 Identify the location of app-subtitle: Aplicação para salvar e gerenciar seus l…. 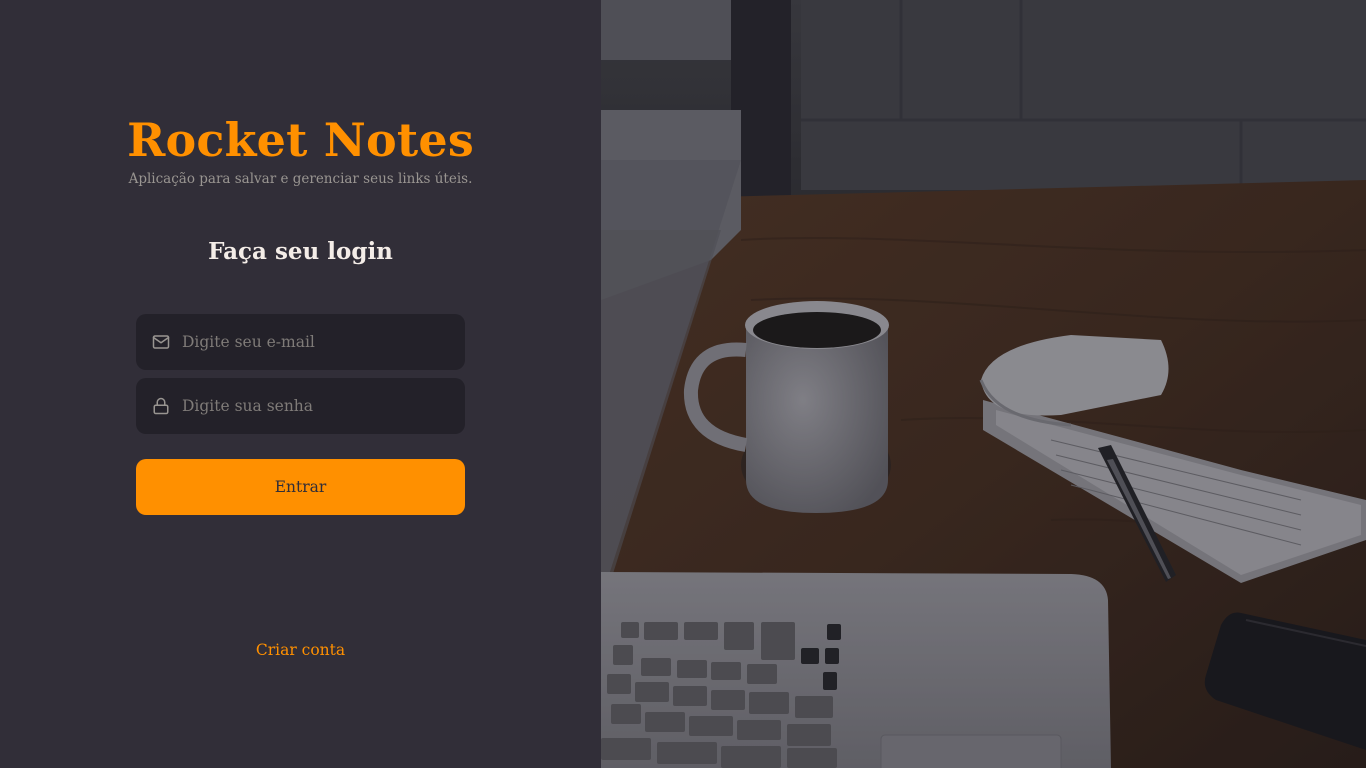
(300, 179).